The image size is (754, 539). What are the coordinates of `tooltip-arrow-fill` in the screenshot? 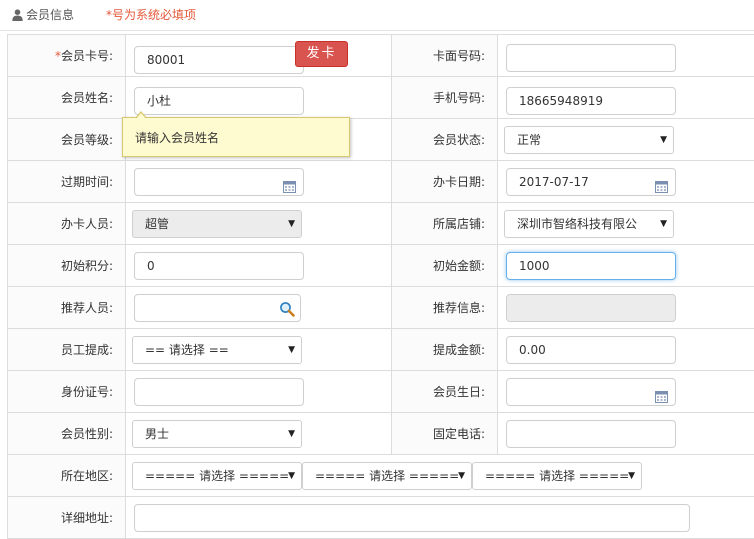 It's located at (141, 116).